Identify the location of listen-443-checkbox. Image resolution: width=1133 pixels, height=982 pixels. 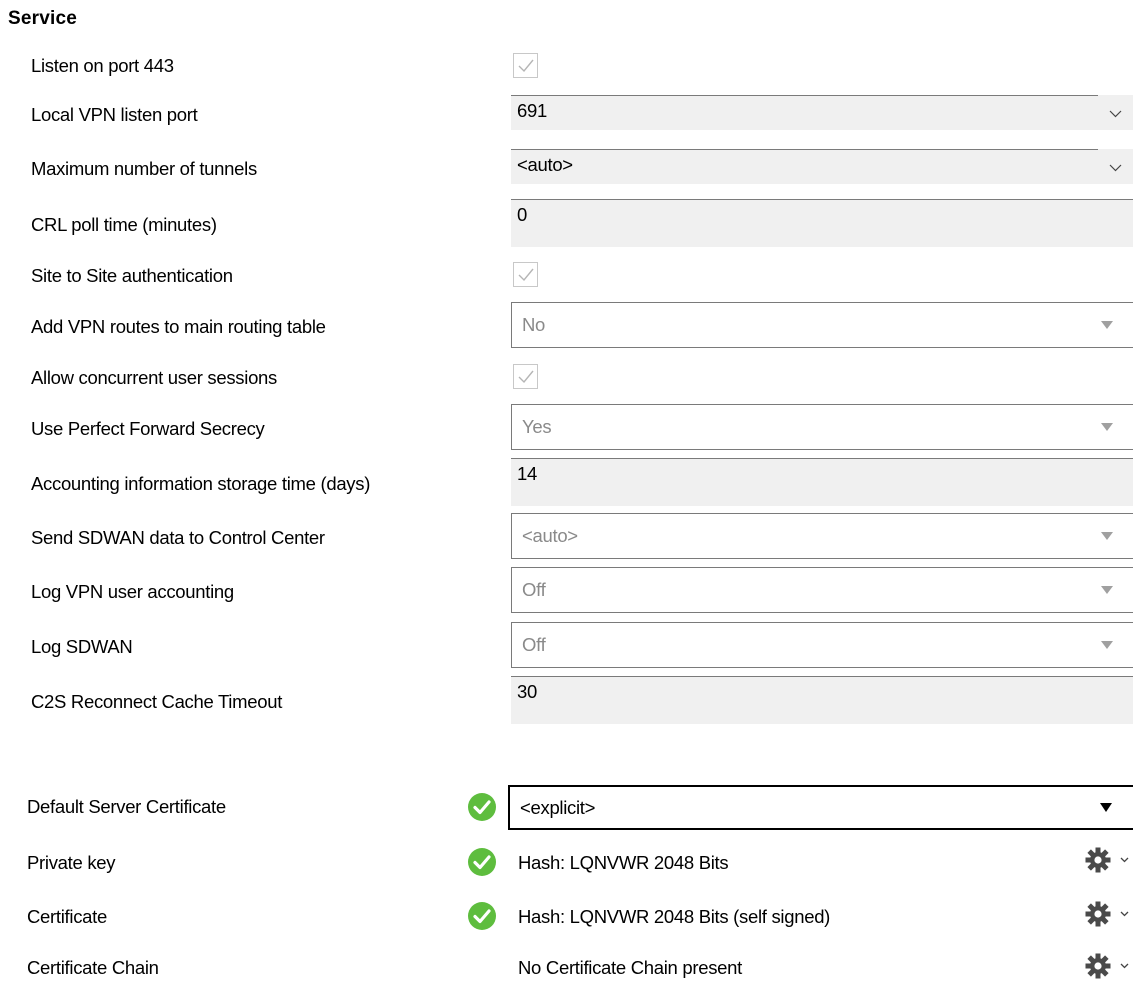
(525, 65).